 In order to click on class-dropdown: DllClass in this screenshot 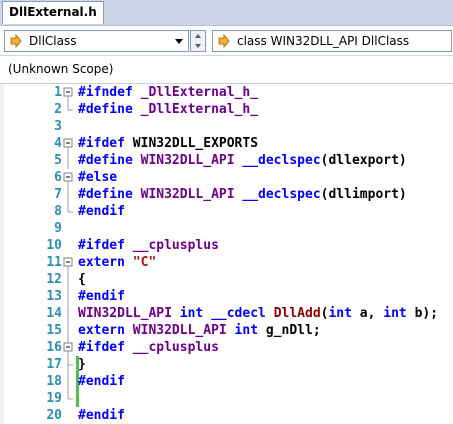, I will do `click(96, 41)`.